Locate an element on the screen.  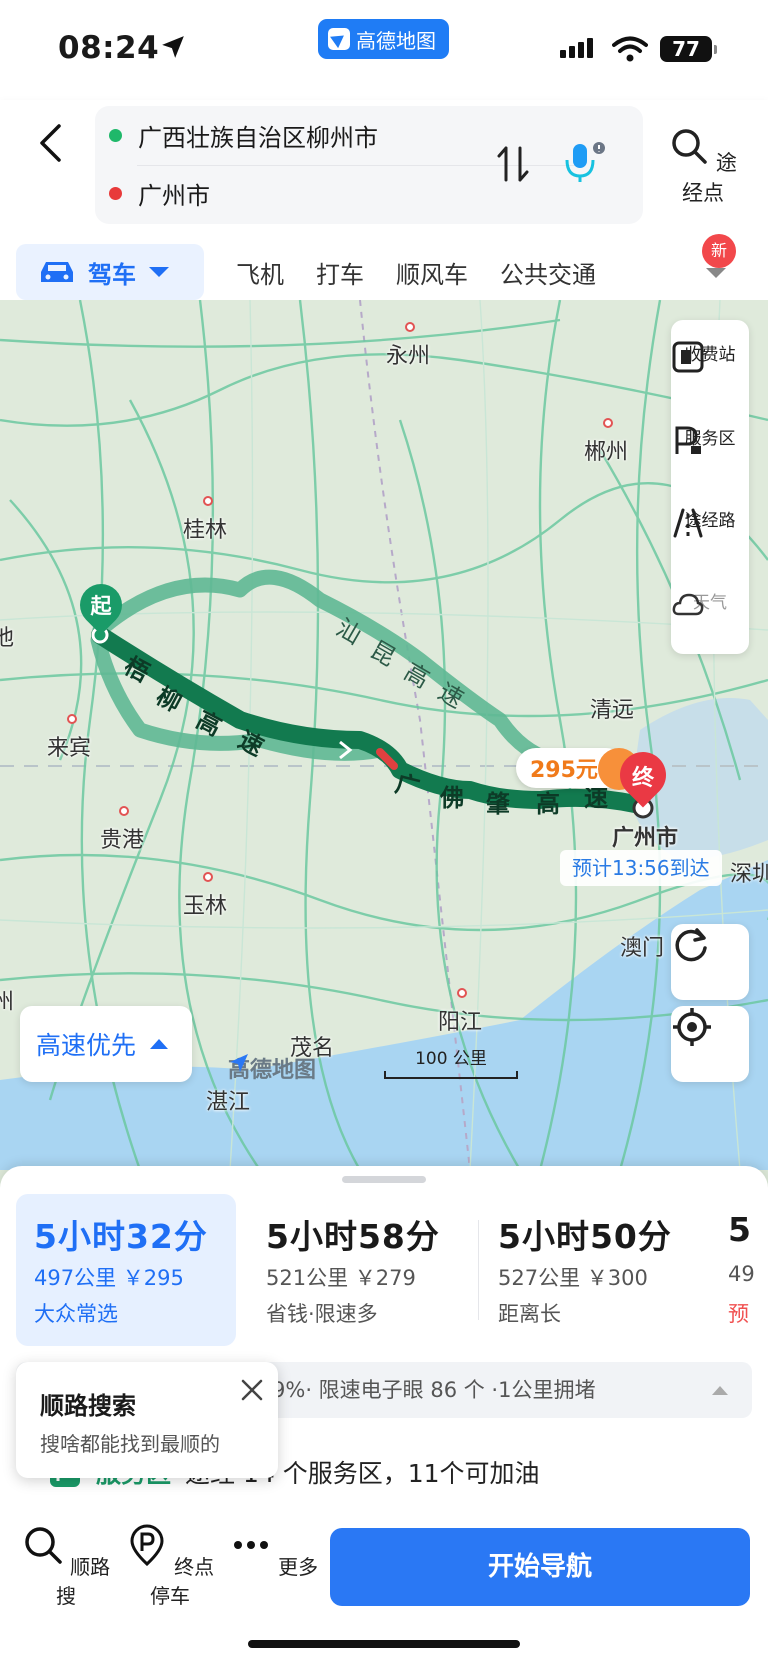
amap-logo-icon is located at coordinates (339, 39).